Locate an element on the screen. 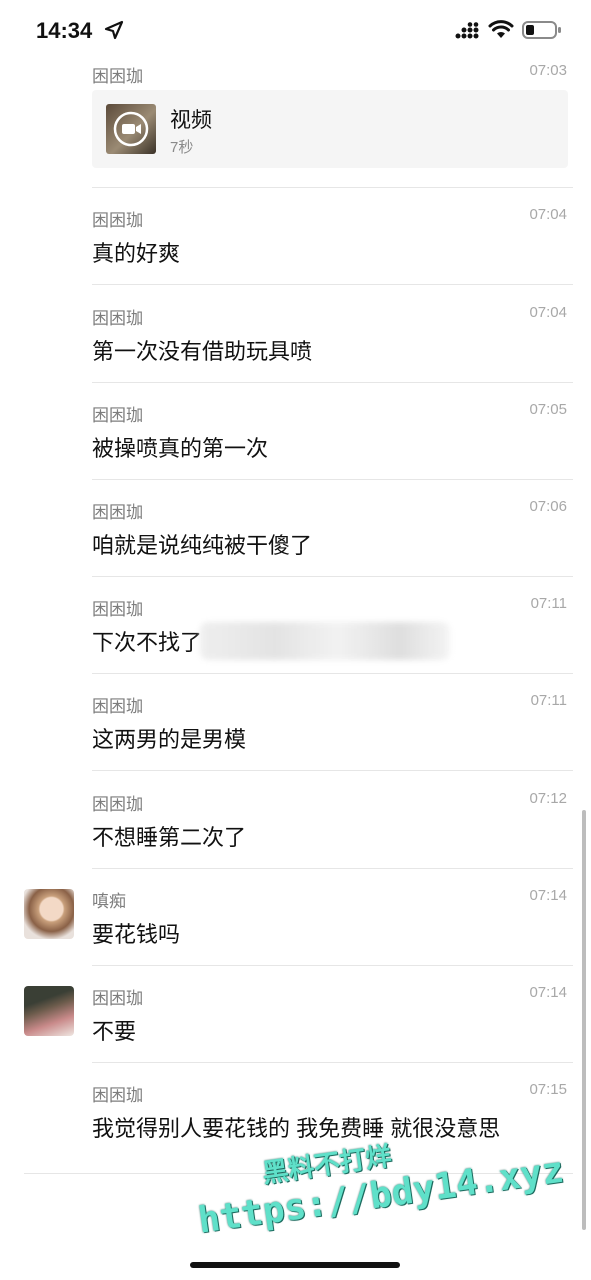  message-text: 不要 is located at coordinates (114, 1031).